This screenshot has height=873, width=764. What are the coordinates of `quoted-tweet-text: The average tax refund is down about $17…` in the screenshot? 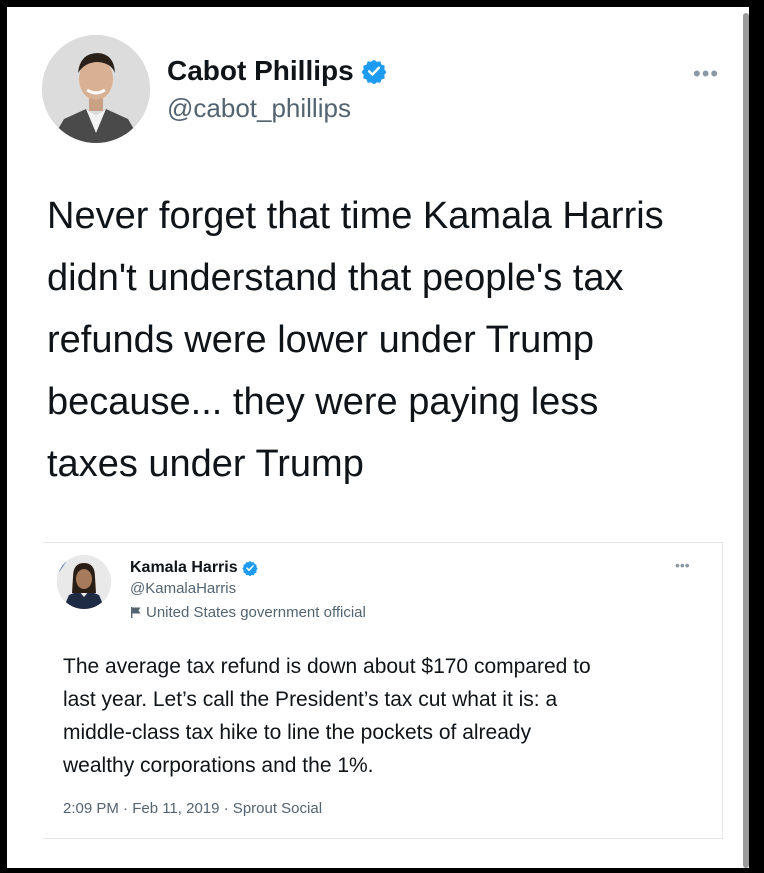 It's located at (388, 716).